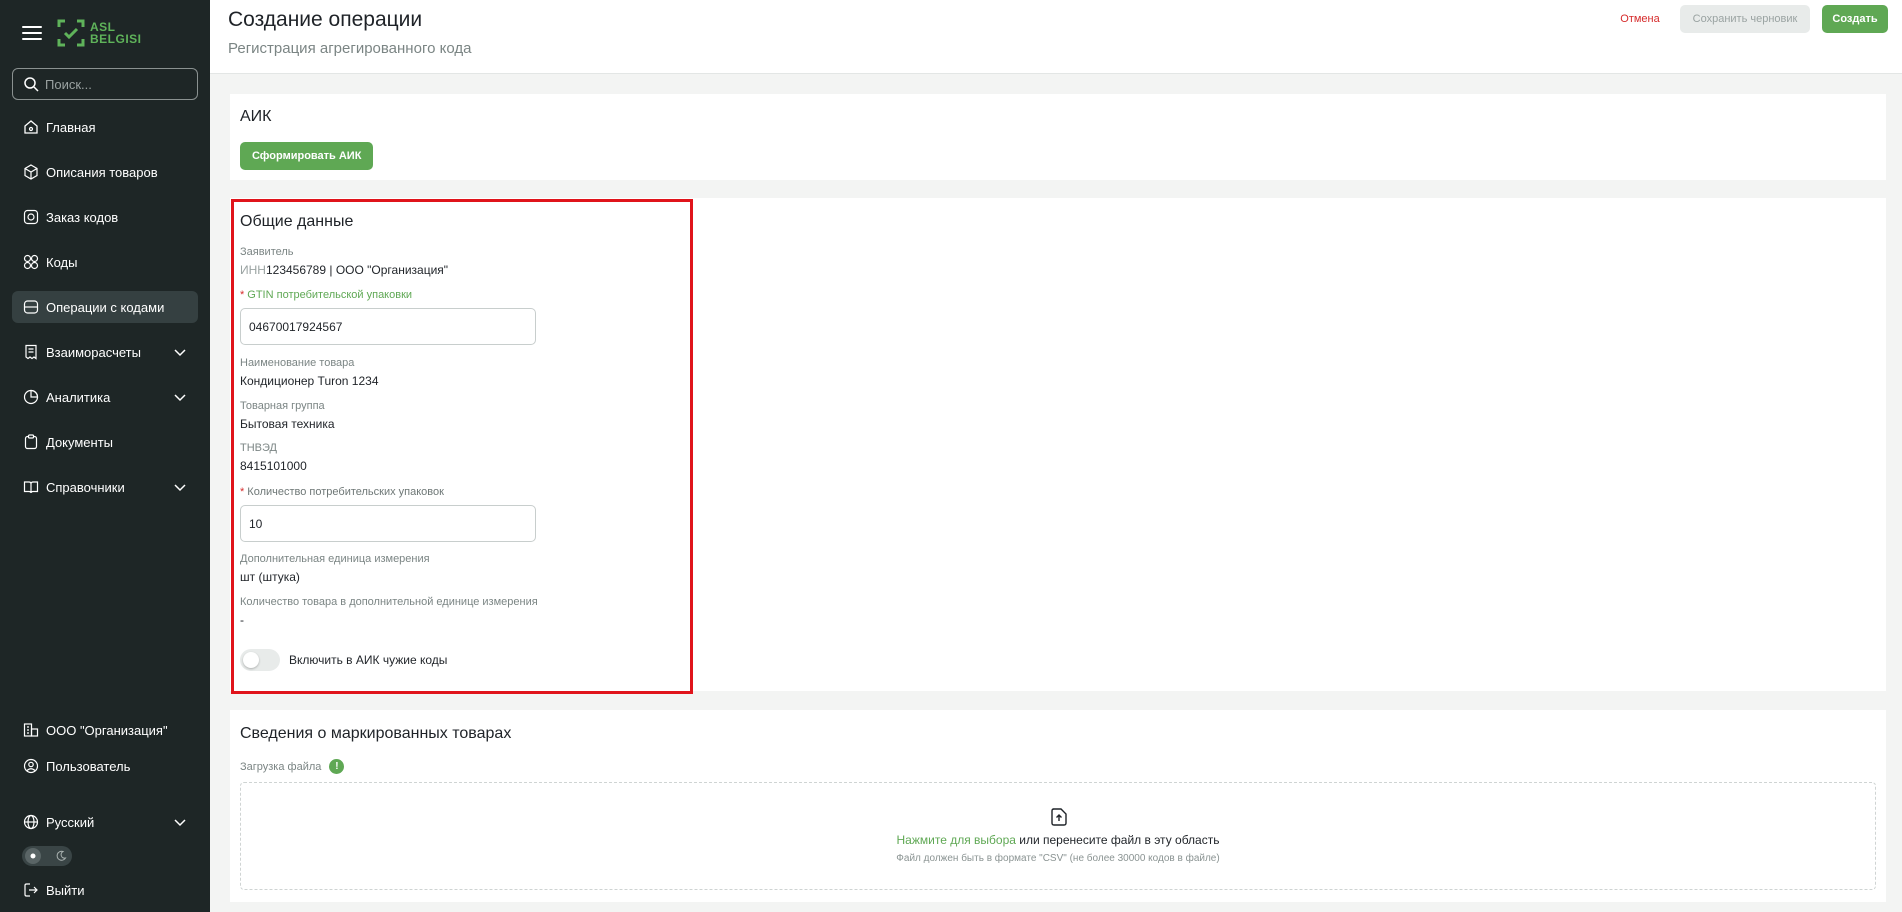 This screenshot has height=912, width=1902. I want to click on sidebar-item-home: Главная, so click(105, 127).